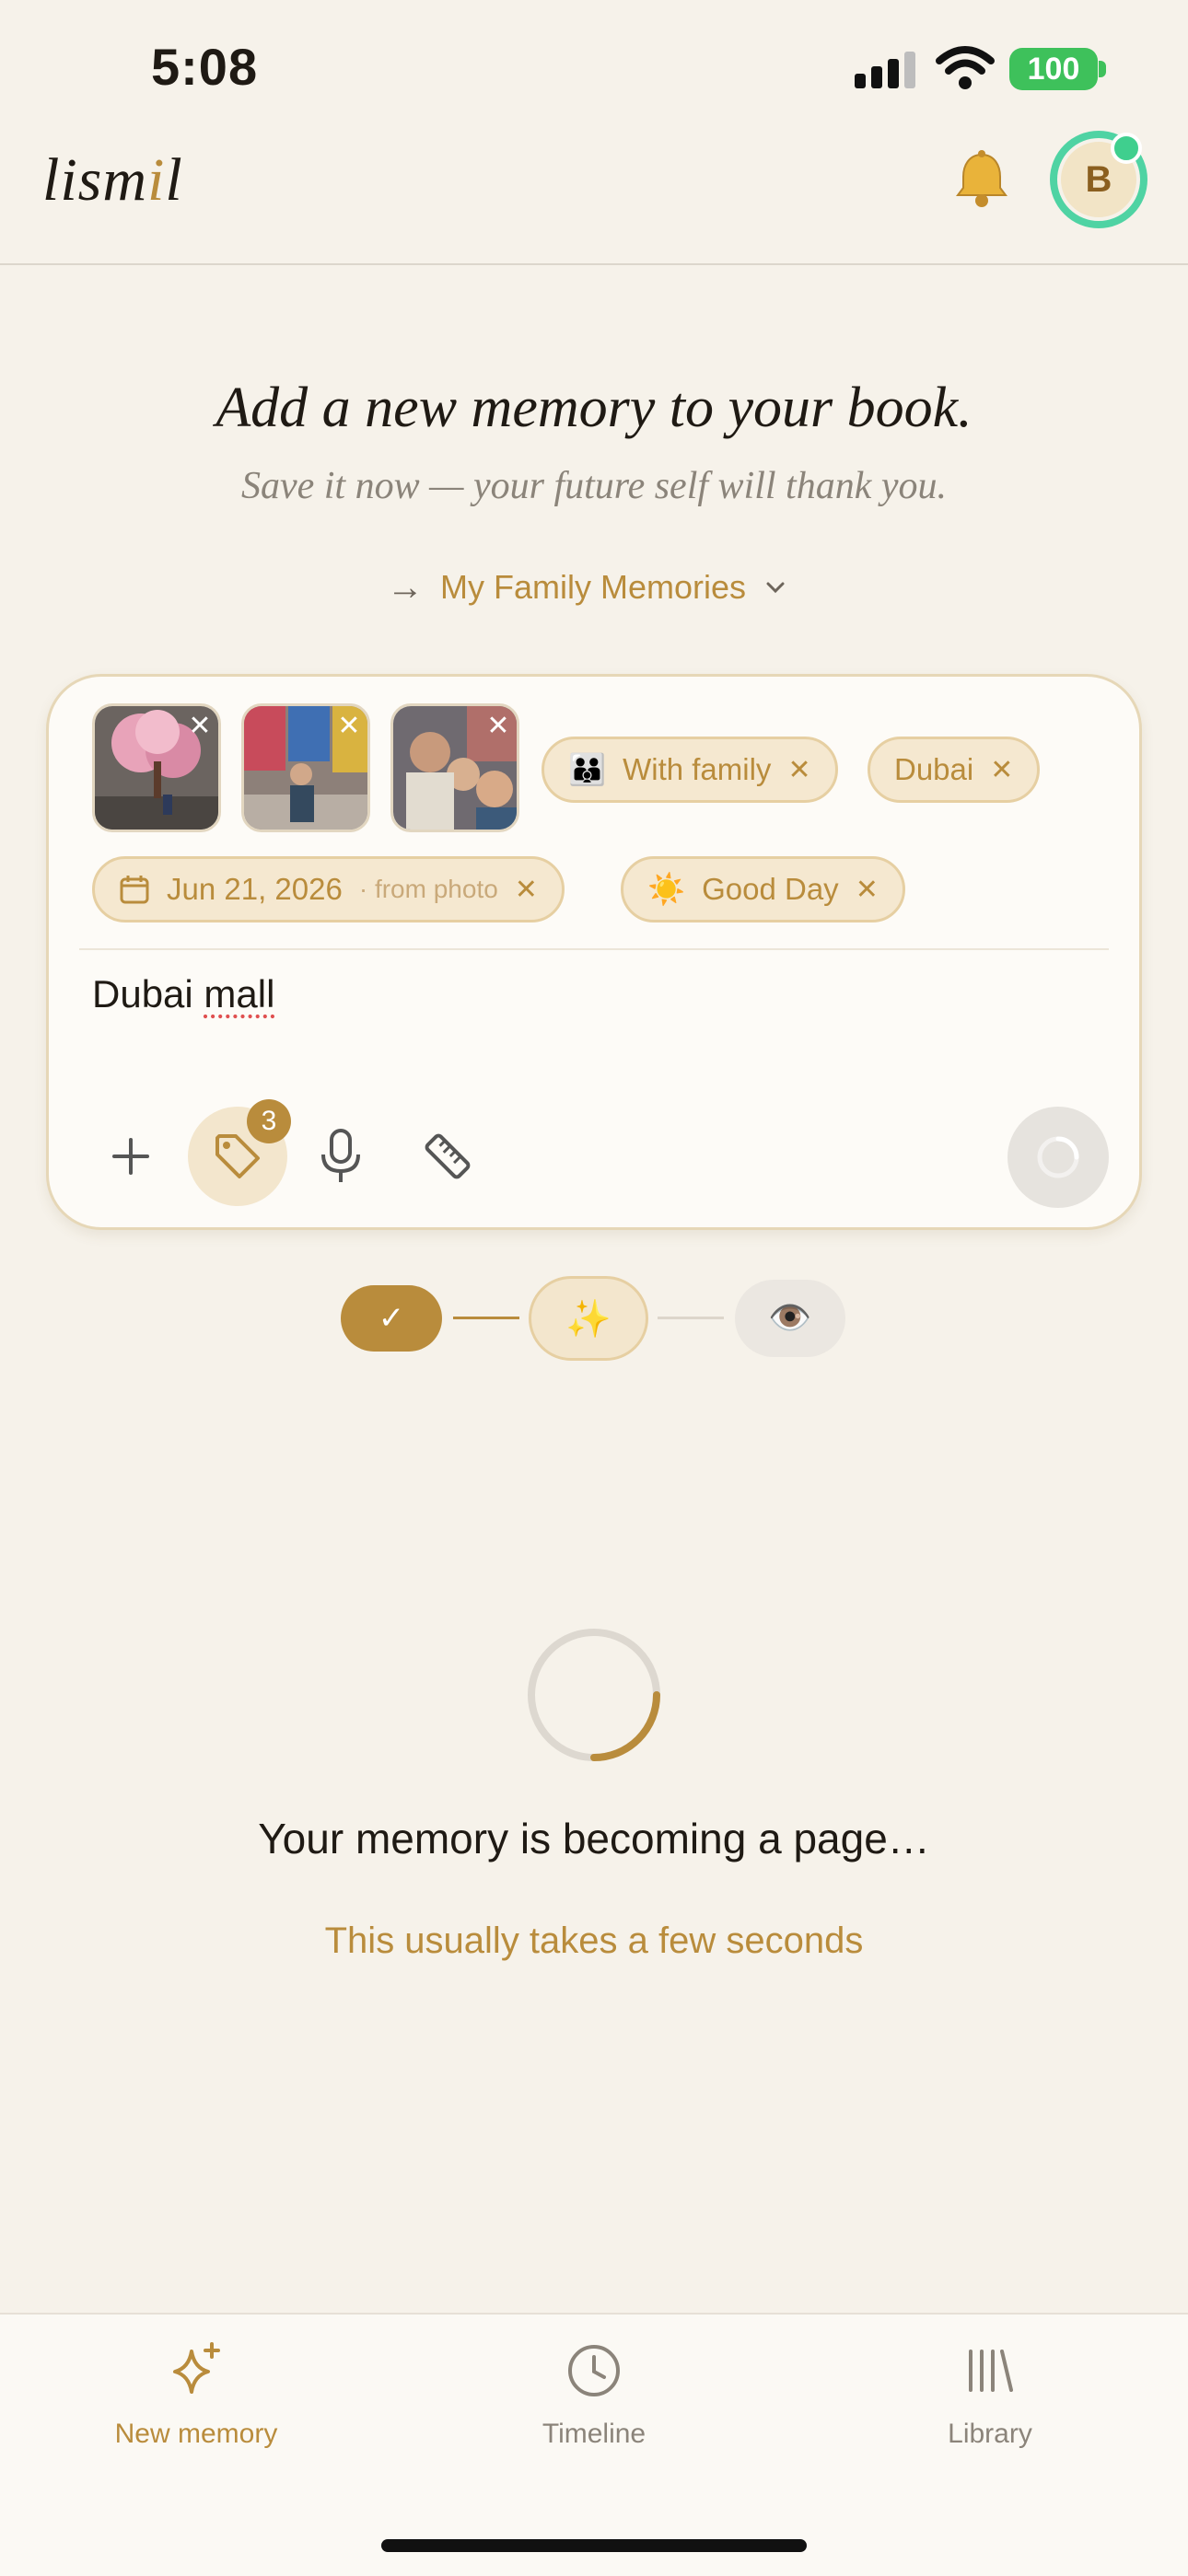 The width and height of the screenshot is (1188, 2576). I want to click on loading-subtitle: This usually takes a few seconds, so click(594, 1940).